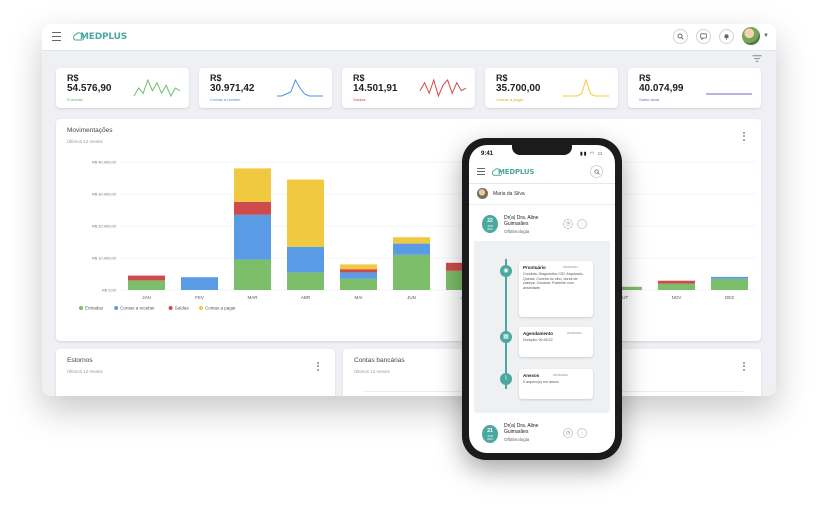 The height and width of the screenshot is (521, 820). What do you see at coordinates (225, 99) in the screenshot?
I see `stat-label: Contas a receber` at bounding box center [225, 99].